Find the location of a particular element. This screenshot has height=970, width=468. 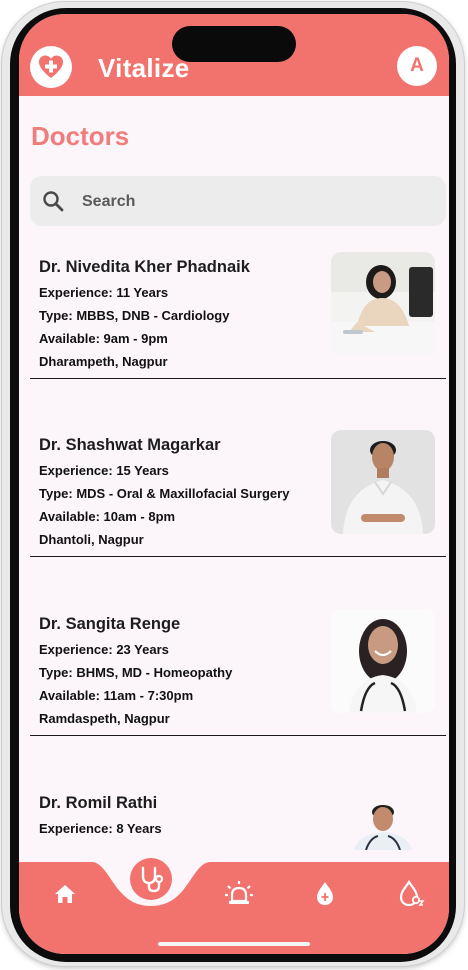

doctor-type: Type: MBBS, DNB - Cardiology is located at coordinates (134, 315).